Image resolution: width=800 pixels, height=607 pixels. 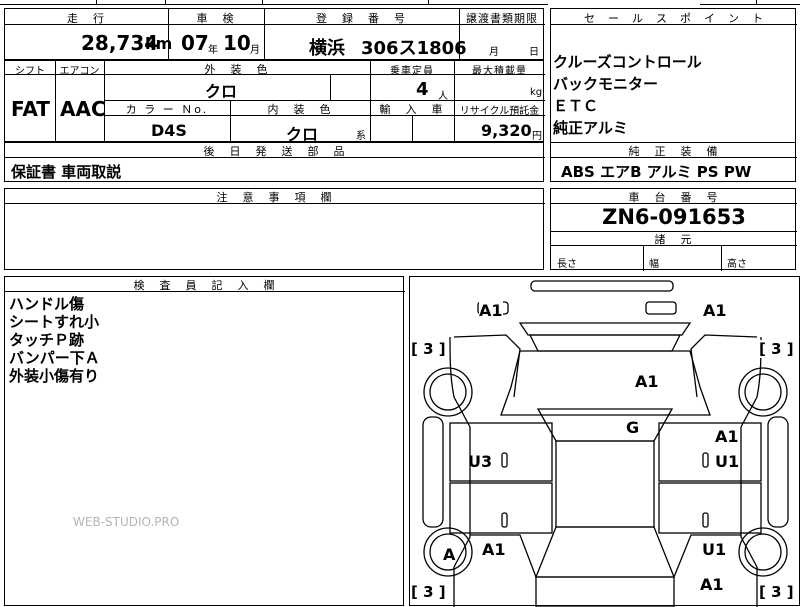 What do you see at coordinates (502, 18) in the screenshot?
I see `transfer-label: 譲渡書類期限` at bounding box center [502, 18].